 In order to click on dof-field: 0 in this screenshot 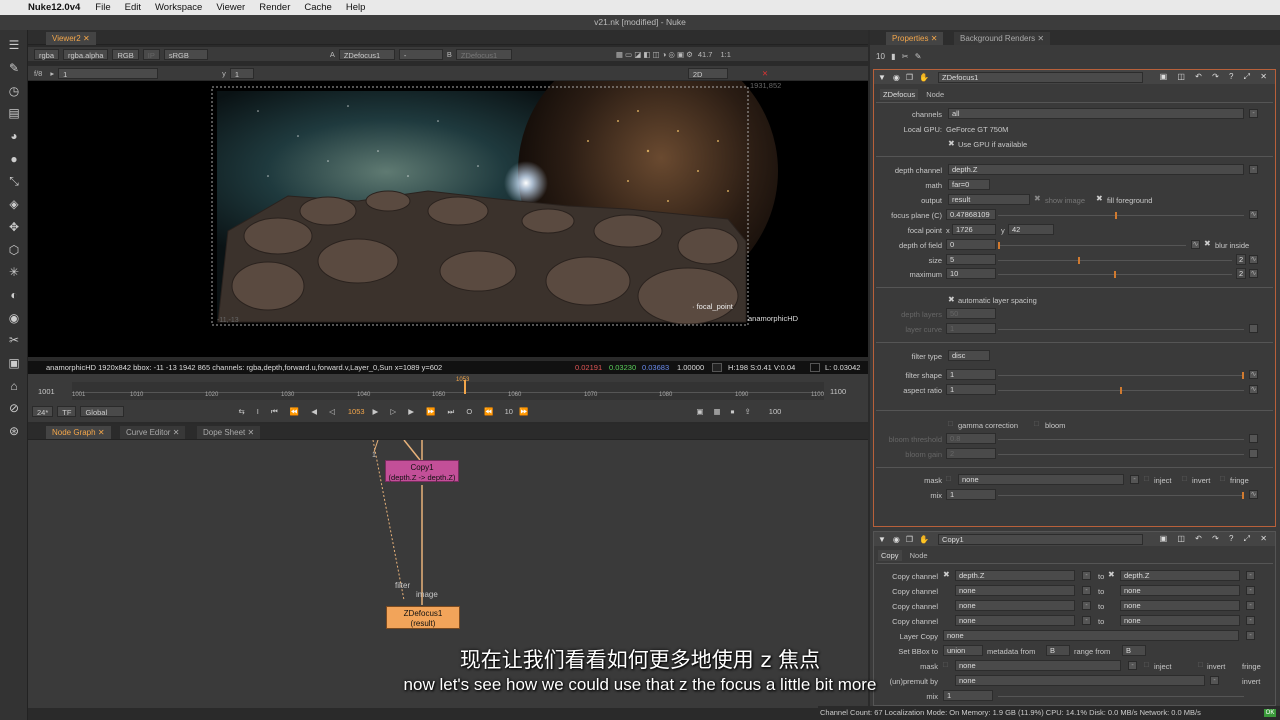, I will do `click(971, 244)`.